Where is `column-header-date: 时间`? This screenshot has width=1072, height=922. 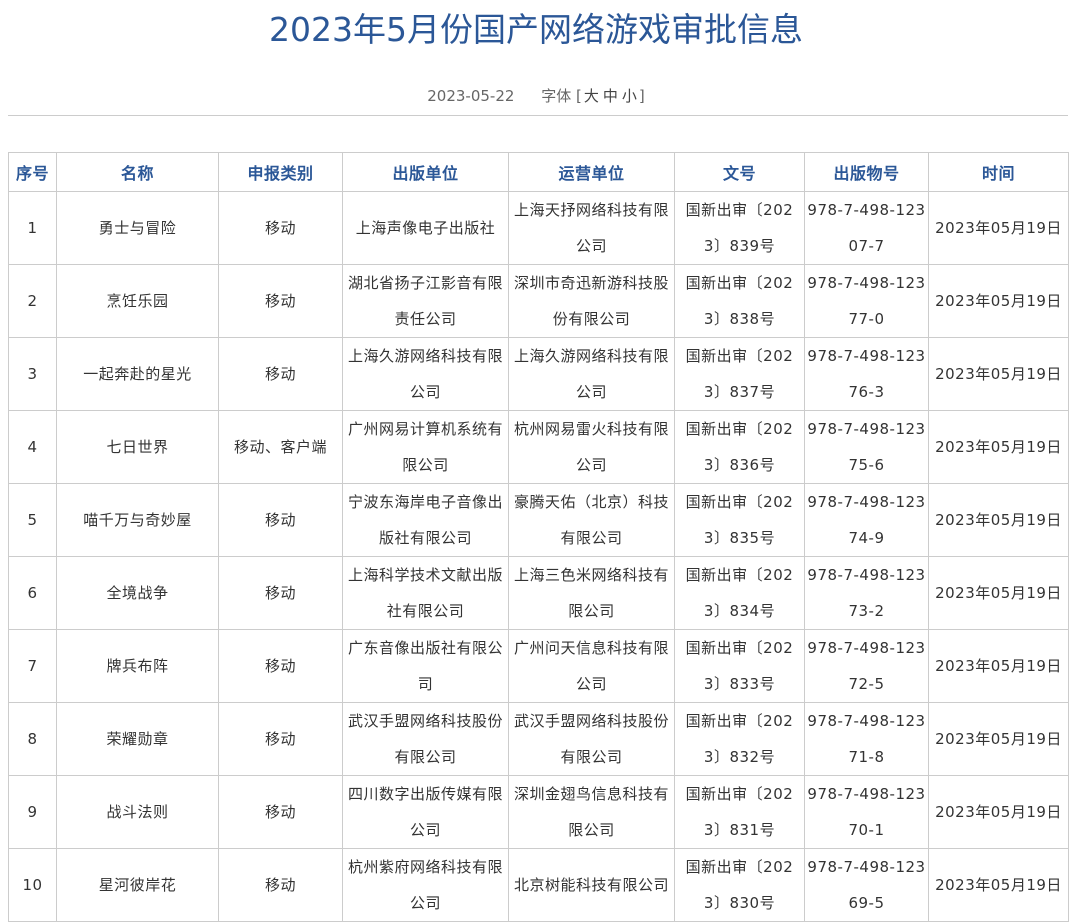
column-header-date: 时间 is located at coordinates (998, 172).